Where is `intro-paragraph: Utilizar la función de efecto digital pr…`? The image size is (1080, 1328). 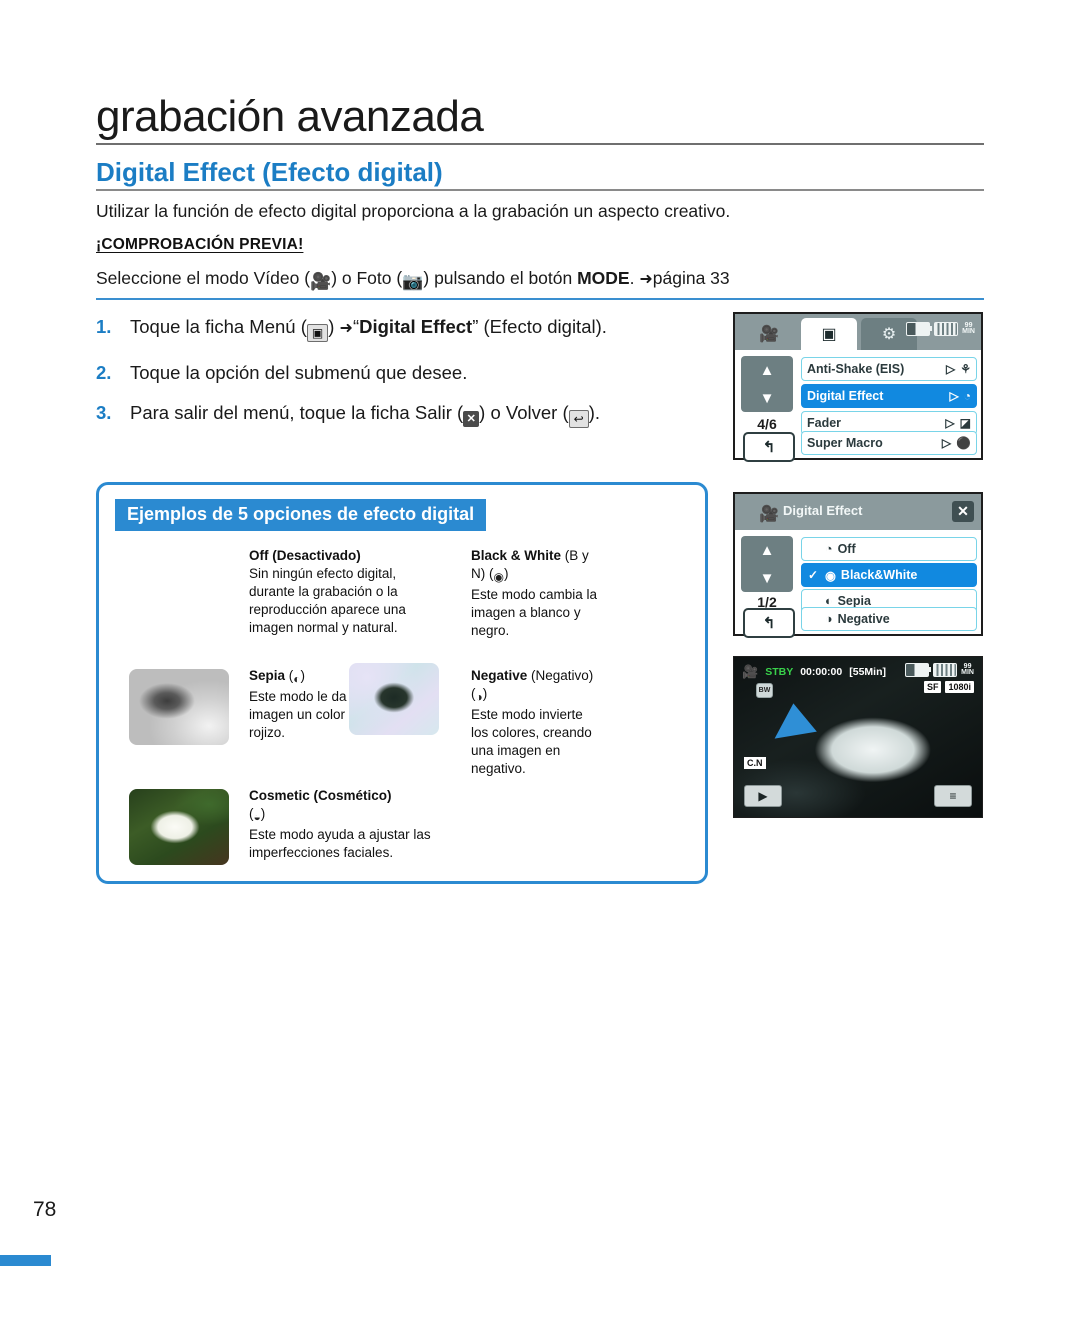 intro-paragraph: Utilizar la función de efecto digital pr… is located at coordinates (413, 211).